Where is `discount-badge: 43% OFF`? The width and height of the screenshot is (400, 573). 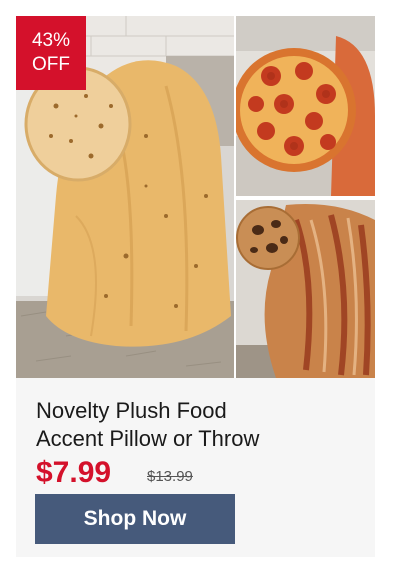
discount-badge: 43% OFF is located at coordinates (51, 53).